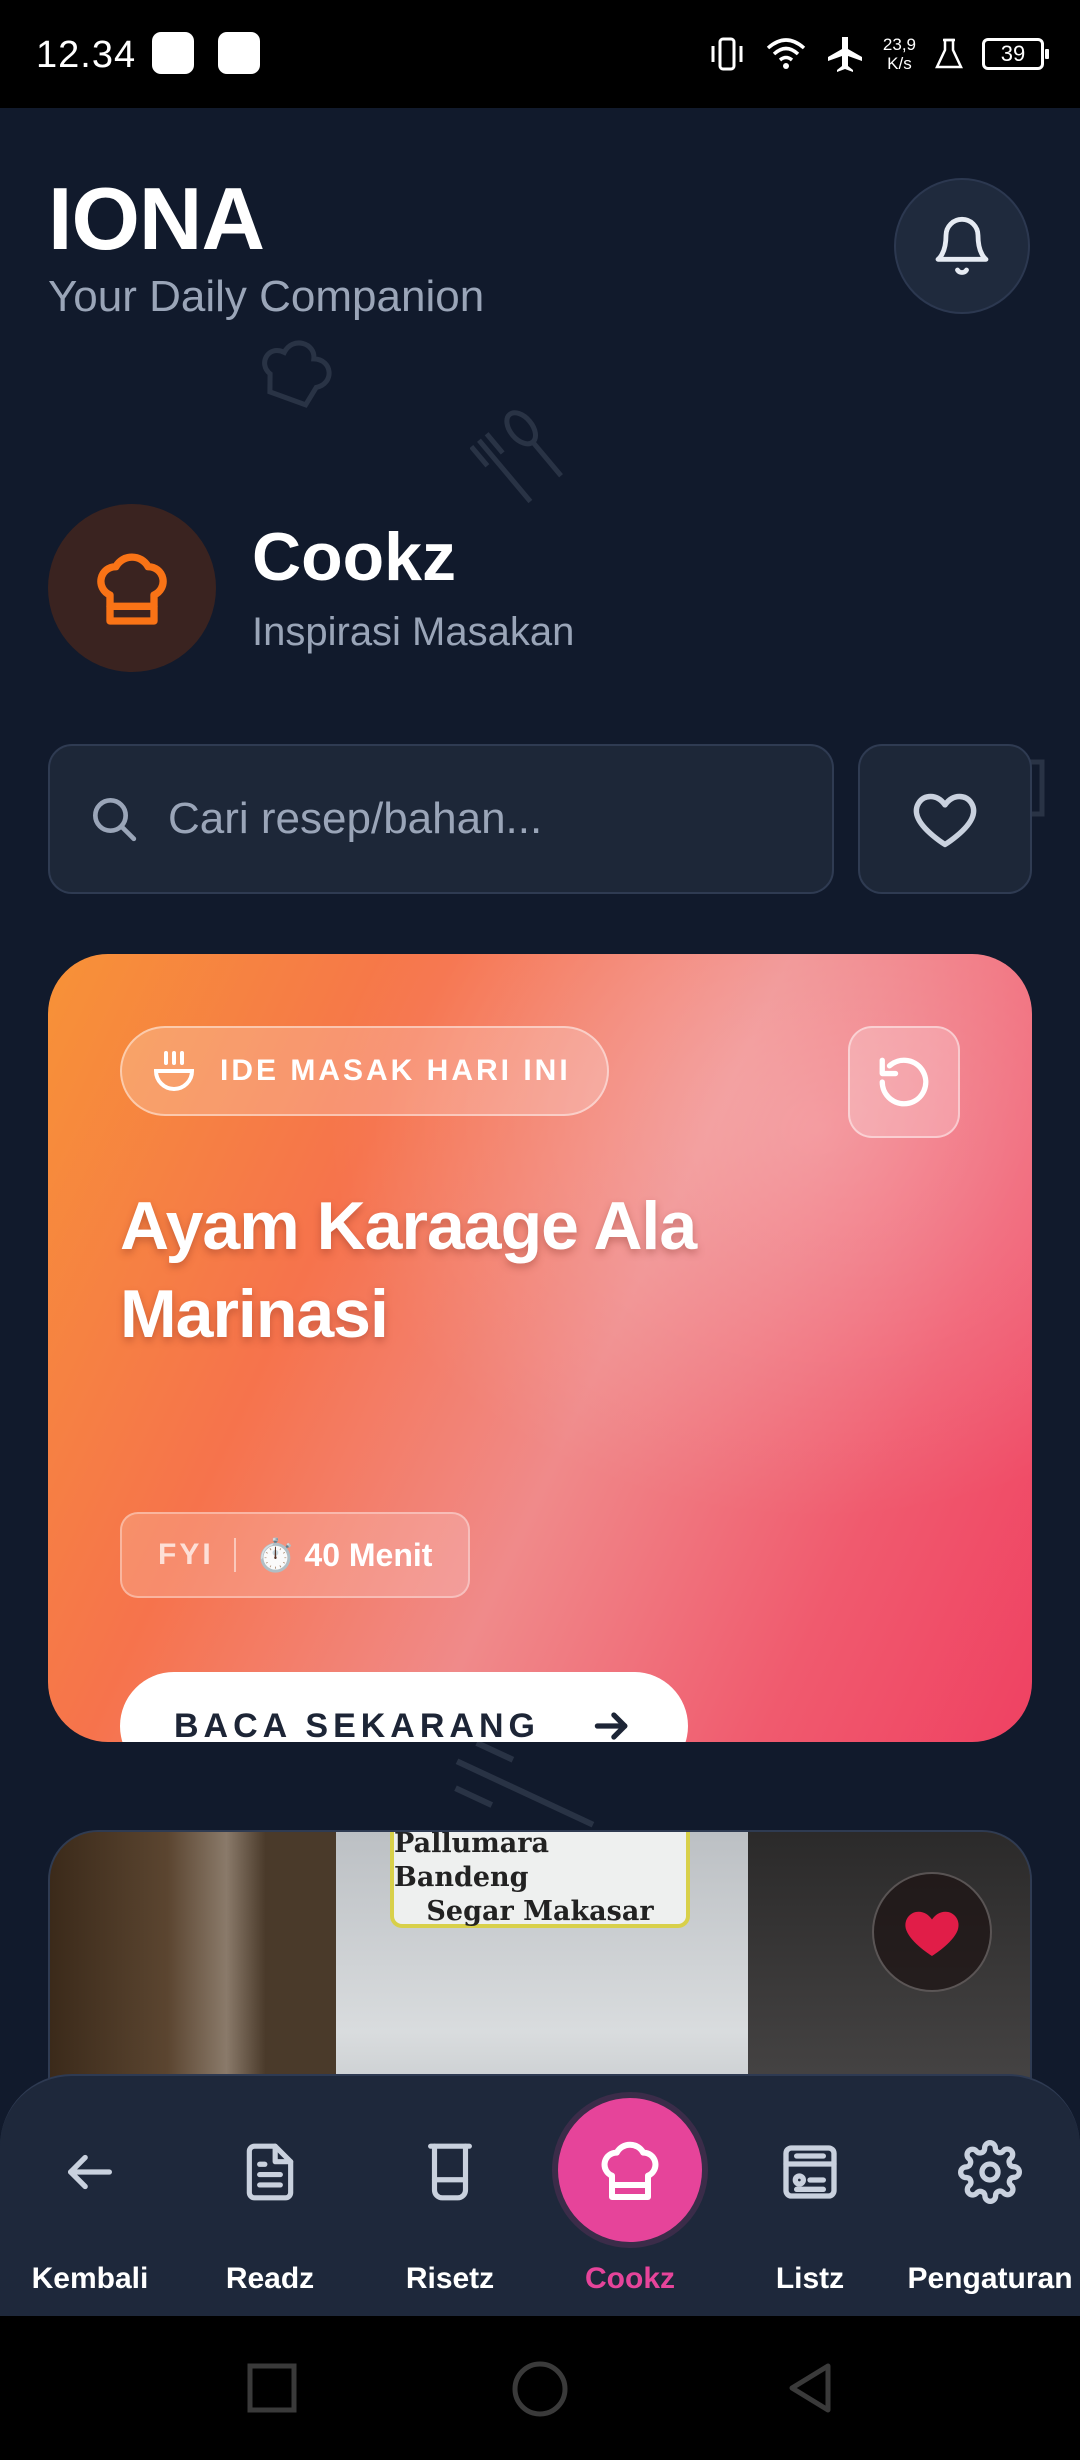  What do you see at coordinates (364, 1071) in the screenshot?
I see `daily-idea-chip: IDE MASAK HARI INI` at bounding box center [364, 1071].